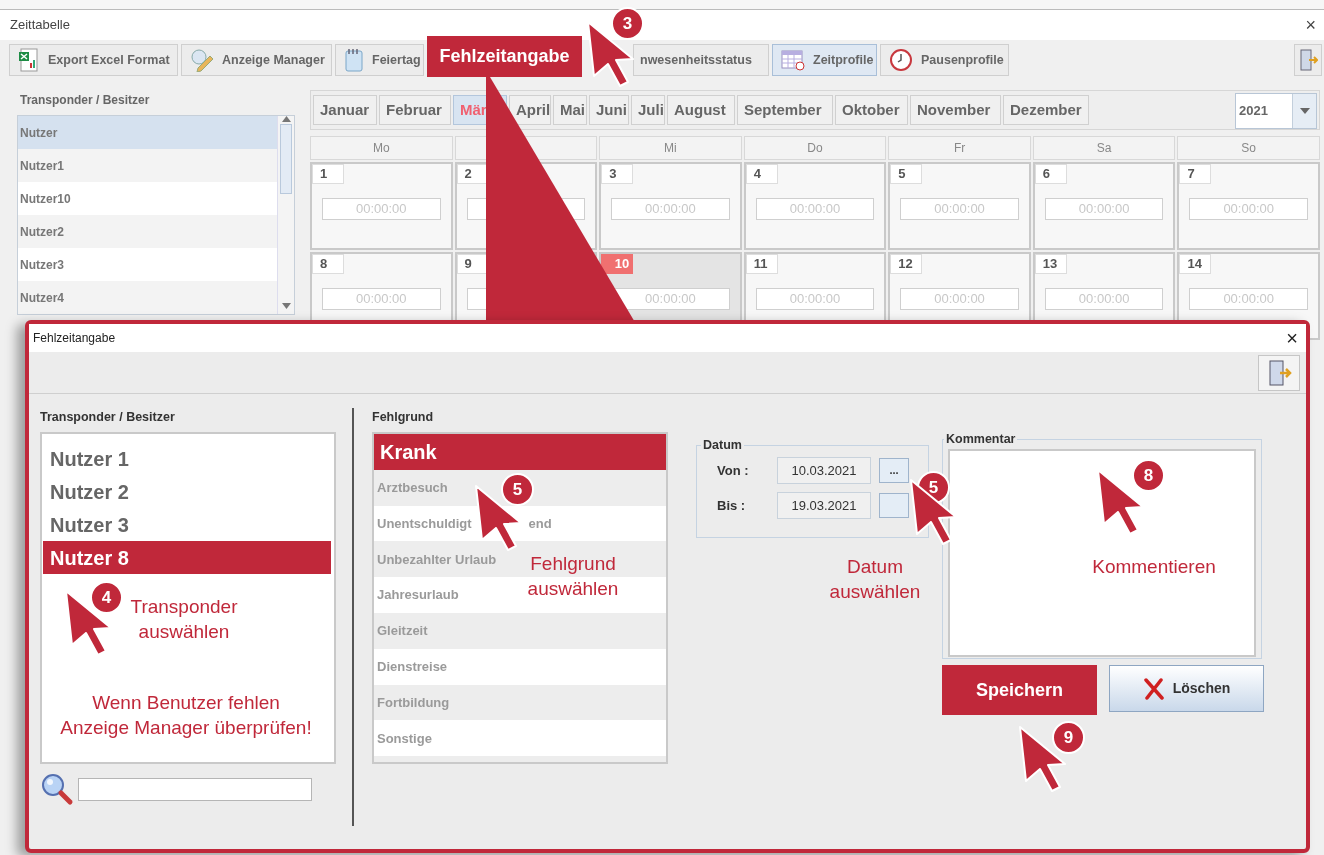 Image resolution: width=1324 pixels, height=855 pixels. I want to click on instruction-text: Wenn Benutzer fehlen Anzeige Manager überprüfen!, so click(186, 715).